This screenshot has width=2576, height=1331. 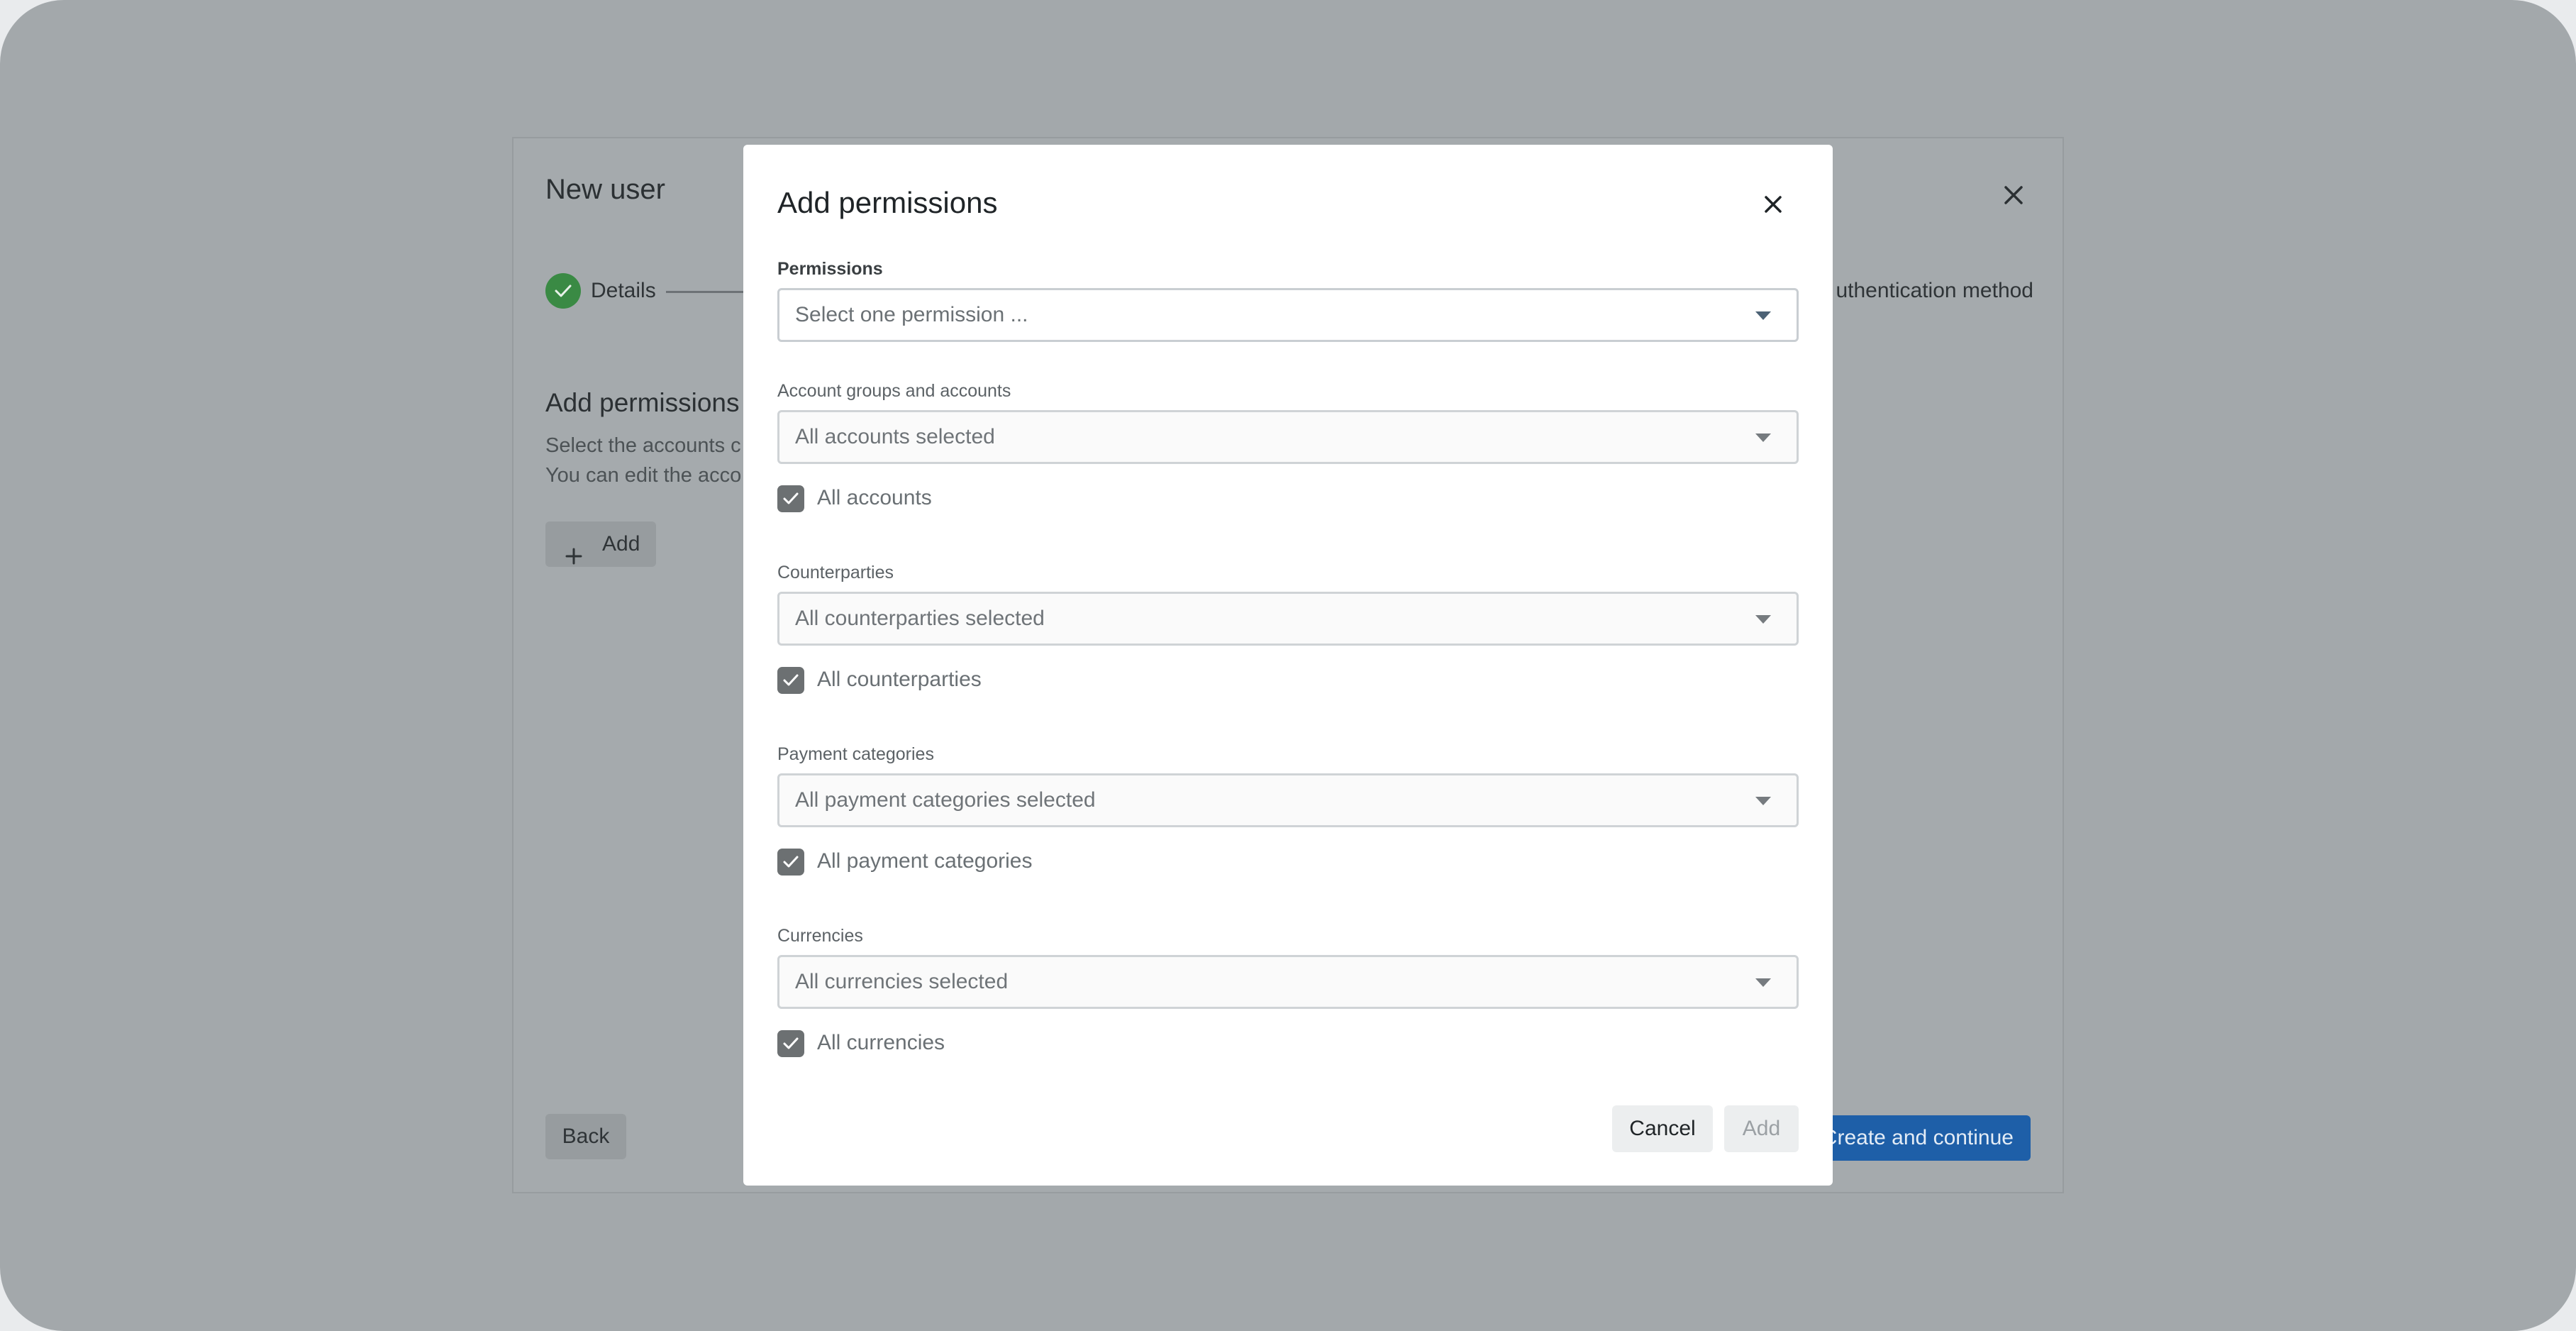 What do you see at coordinates (573, 558) in the screenshot?
I see `plus-icon` at bounding box center [573, 558].